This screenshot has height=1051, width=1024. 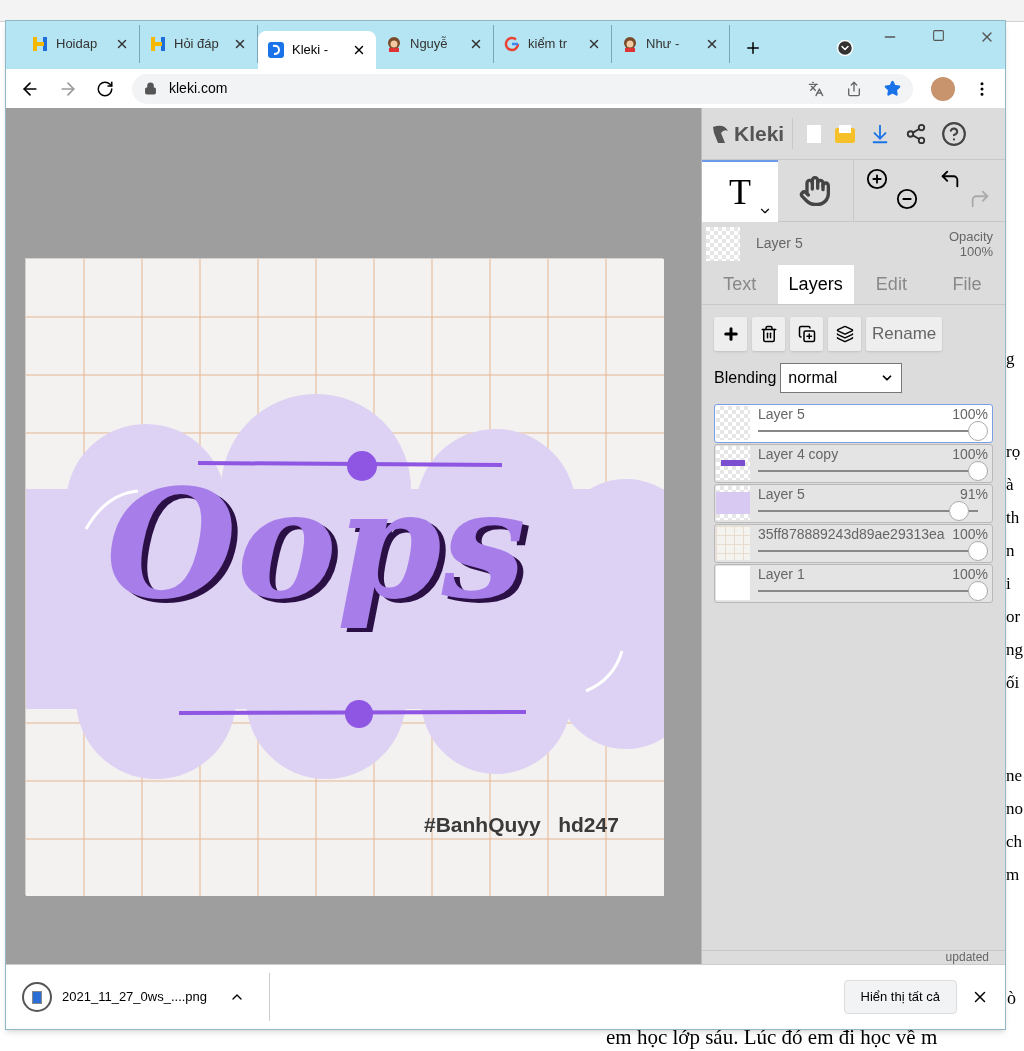 What do you see at coordinates (1011, 551) in the screenshot?
I see `document-text: n` at bounding box center [1011, 551].